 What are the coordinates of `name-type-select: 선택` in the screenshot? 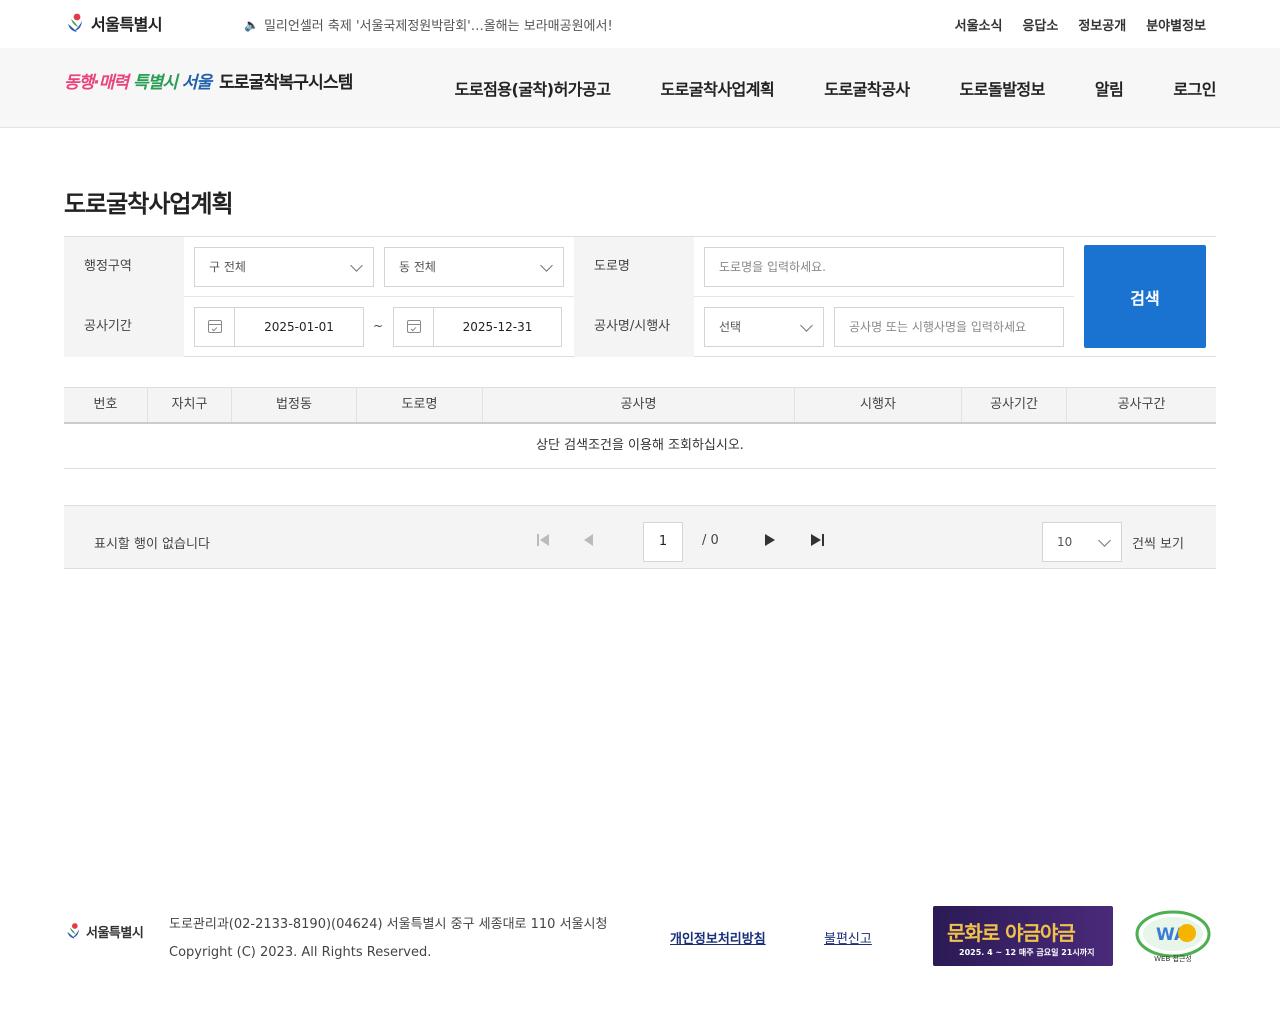 It's located at (764, 327).